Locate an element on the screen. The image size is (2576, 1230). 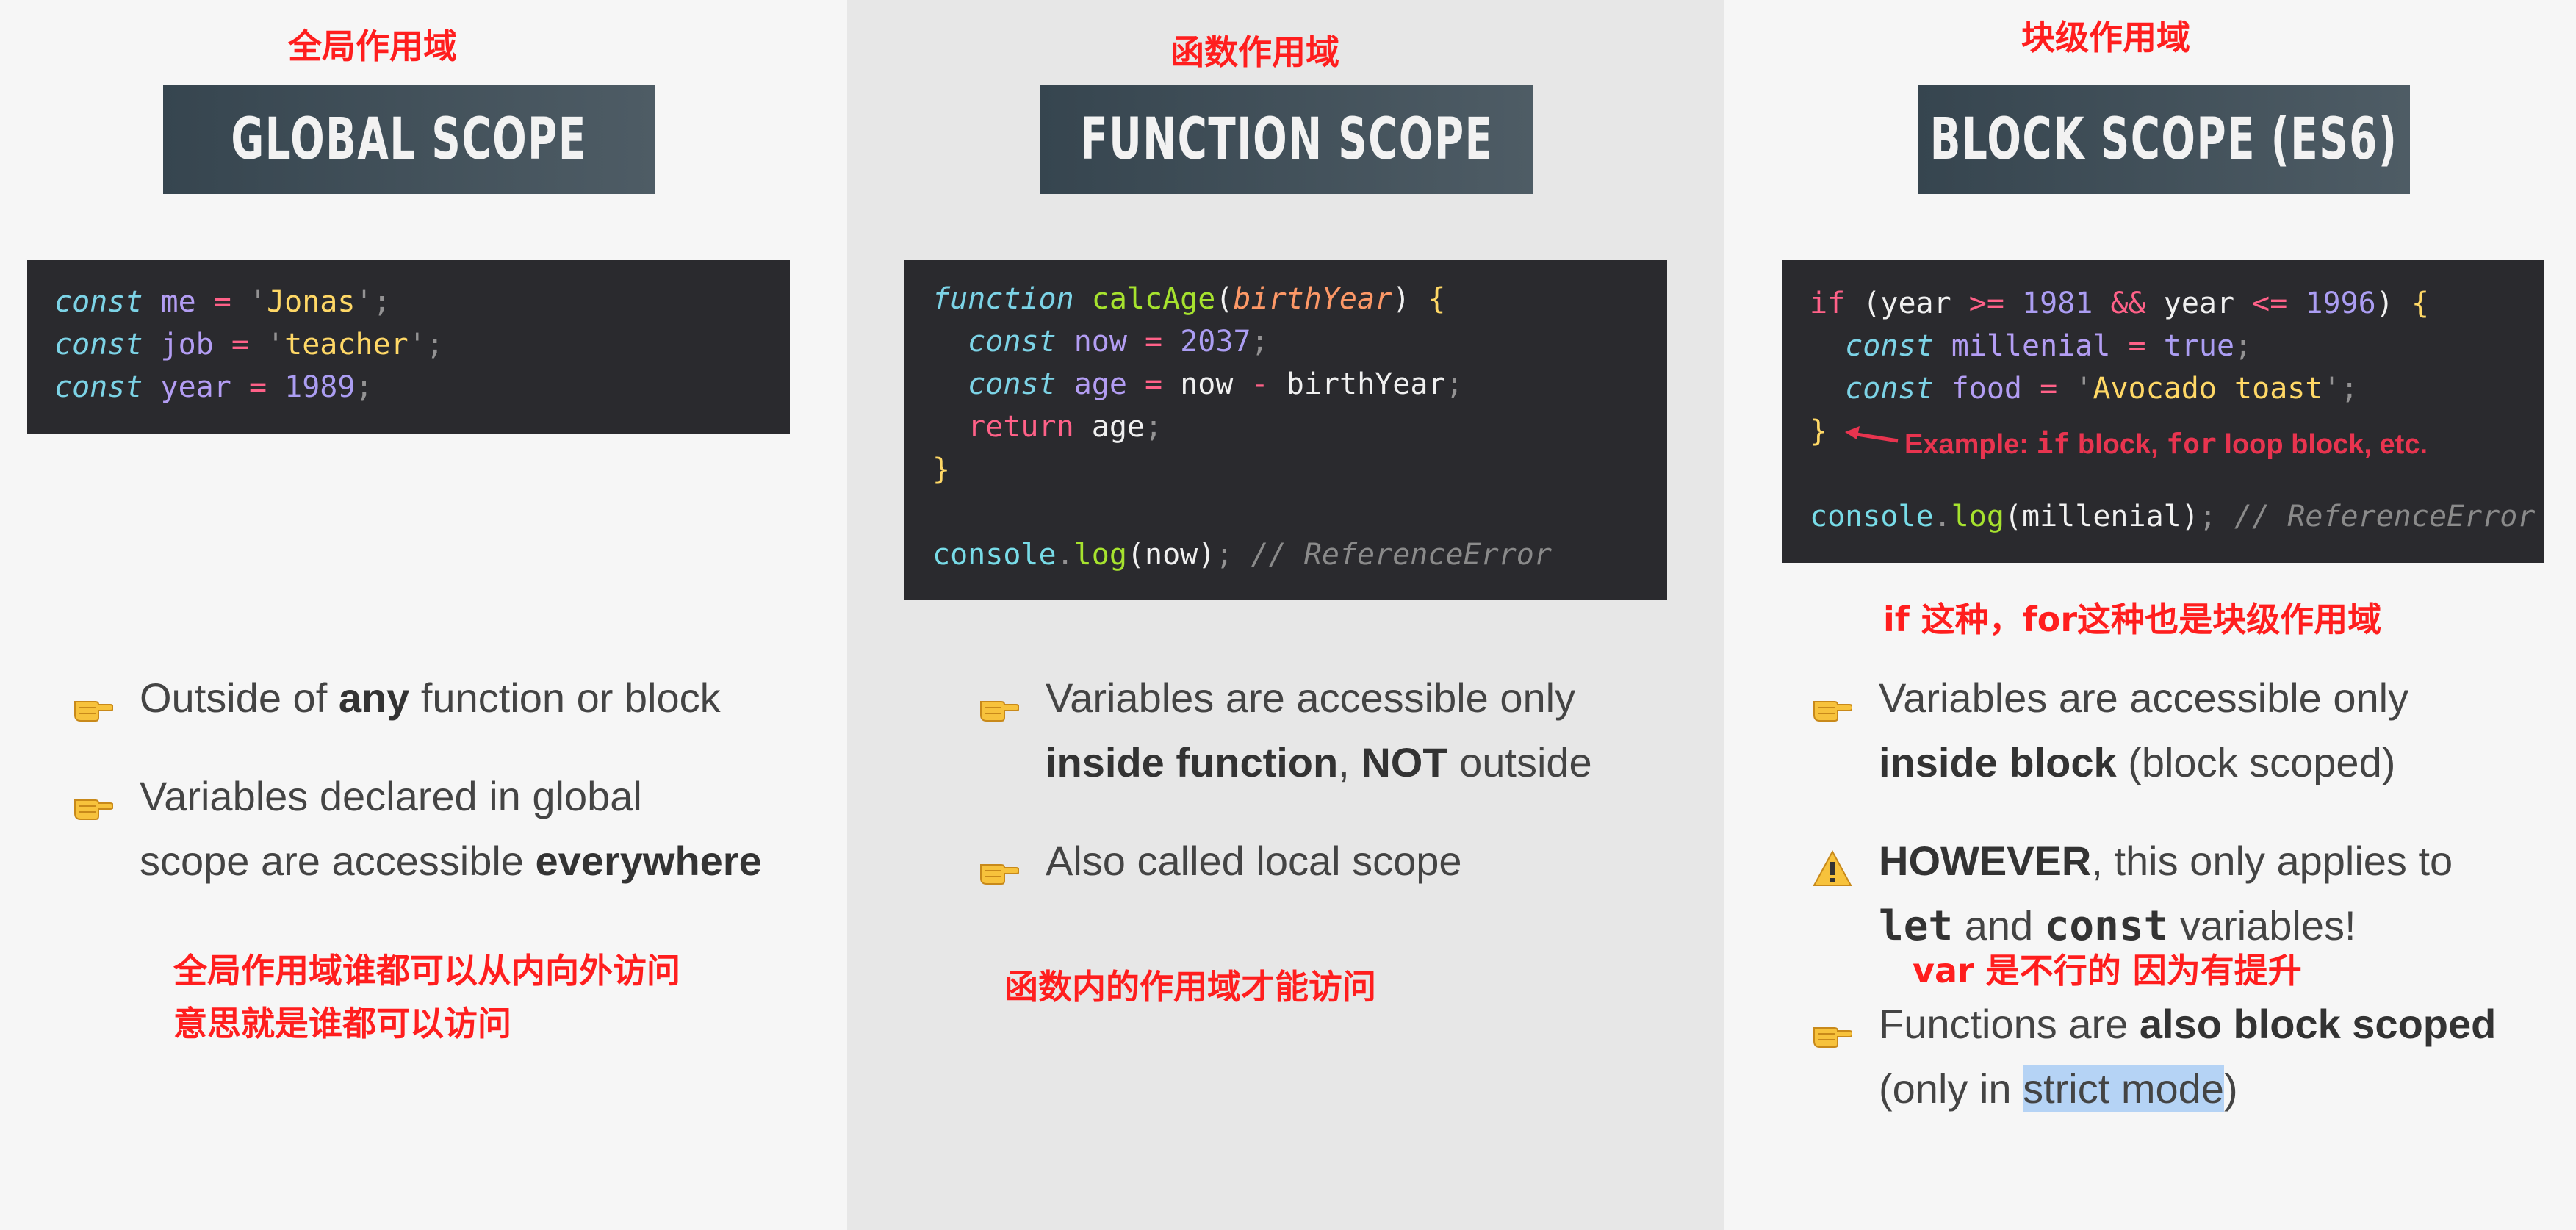
function-scope-cn-title: 函数作用域 is located at coordinates (1254, 52).